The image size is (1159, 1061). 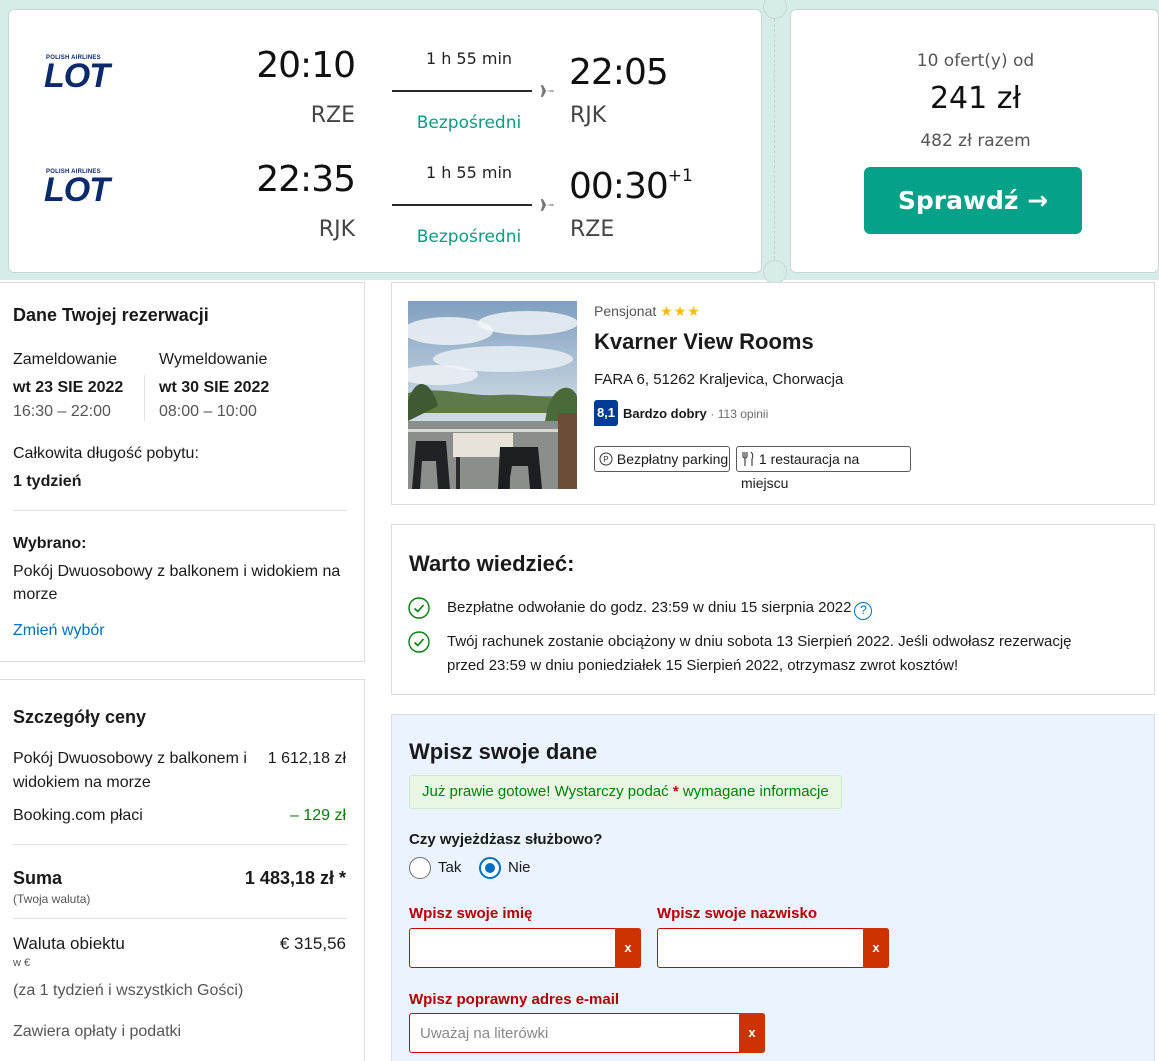 I want to click on email-label: Wpisz poprawny adres e-mail, so click(x=514, y=999).